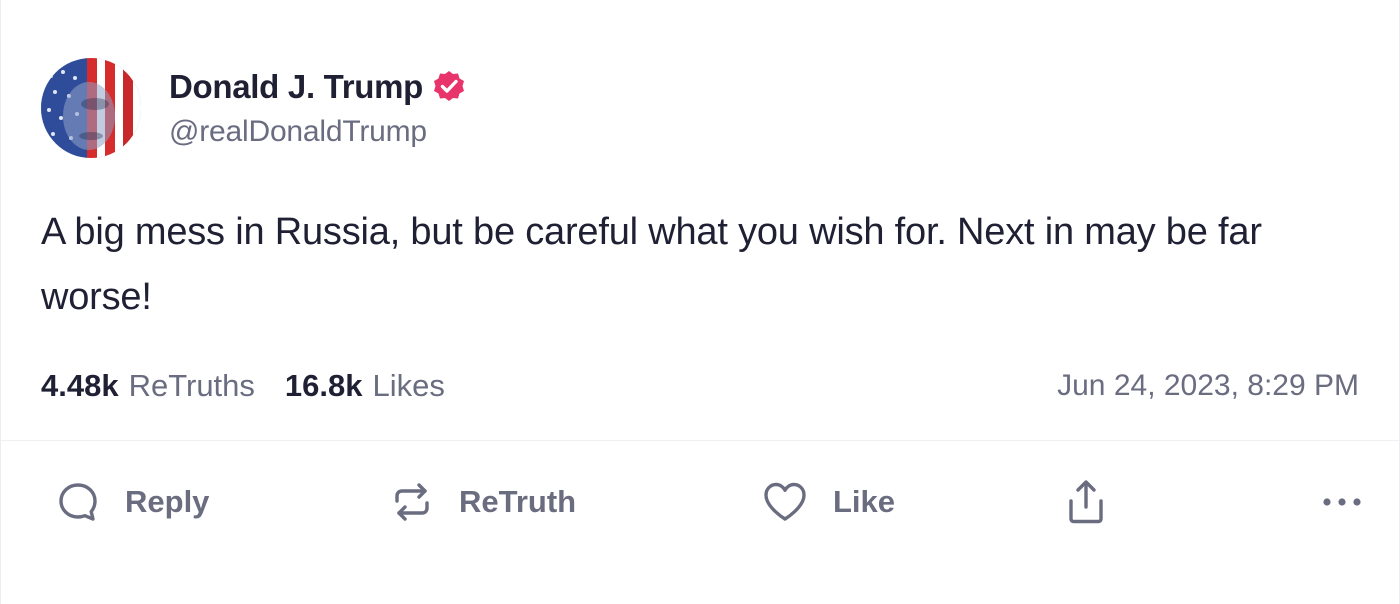  Describe the element at coordinates (80, 385) in the screenshot. I see `retruths-count: 4.48k` at that location.